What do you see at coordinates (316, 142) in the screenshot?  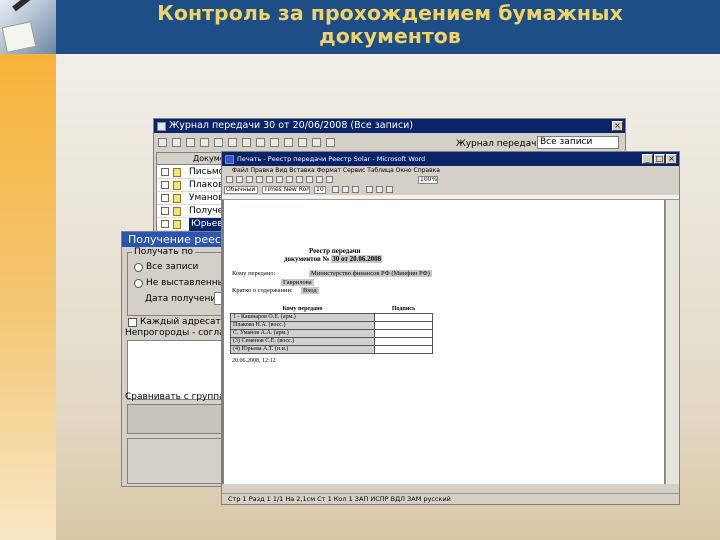 I see `settings-icon` at bounding box center [316, 142].